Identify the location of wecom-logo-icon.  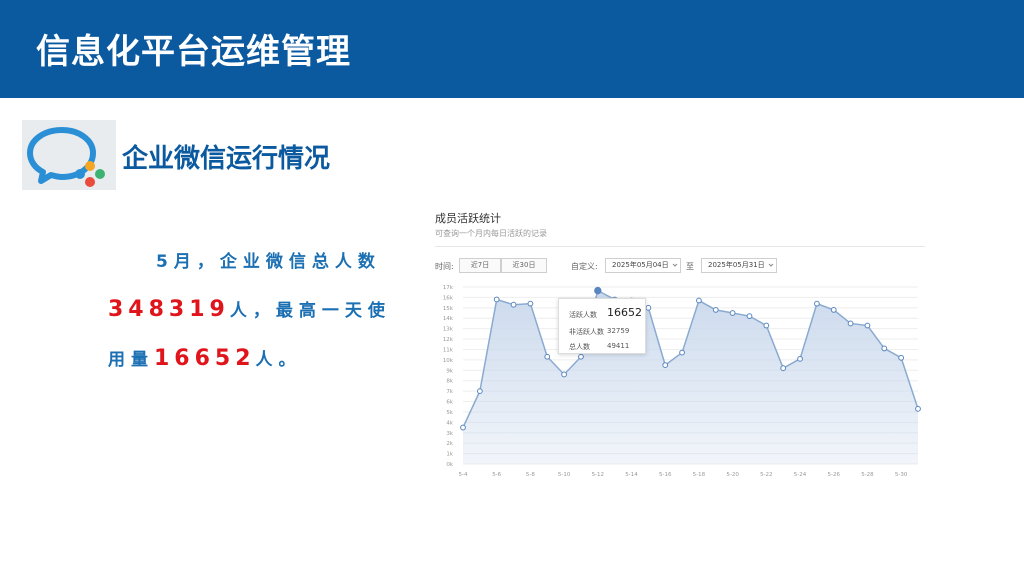
(66, 157).